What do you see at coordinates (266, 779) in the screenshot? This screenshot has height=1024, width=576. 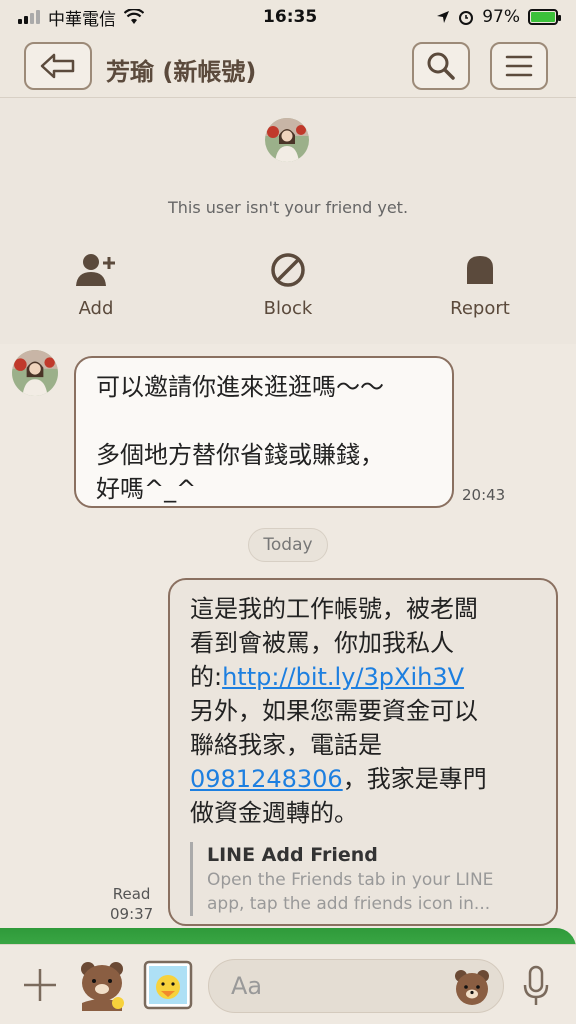 I see `phone-link: 0981248306` at bounding box center [266, 779].